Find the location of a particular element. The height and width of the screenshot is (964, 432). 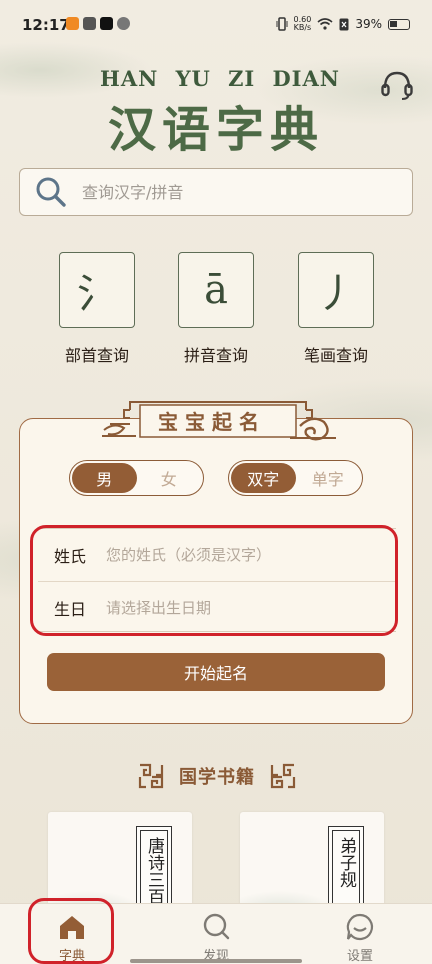

network-speed: 0.60 KB/s is located at coordinates (303, 24).